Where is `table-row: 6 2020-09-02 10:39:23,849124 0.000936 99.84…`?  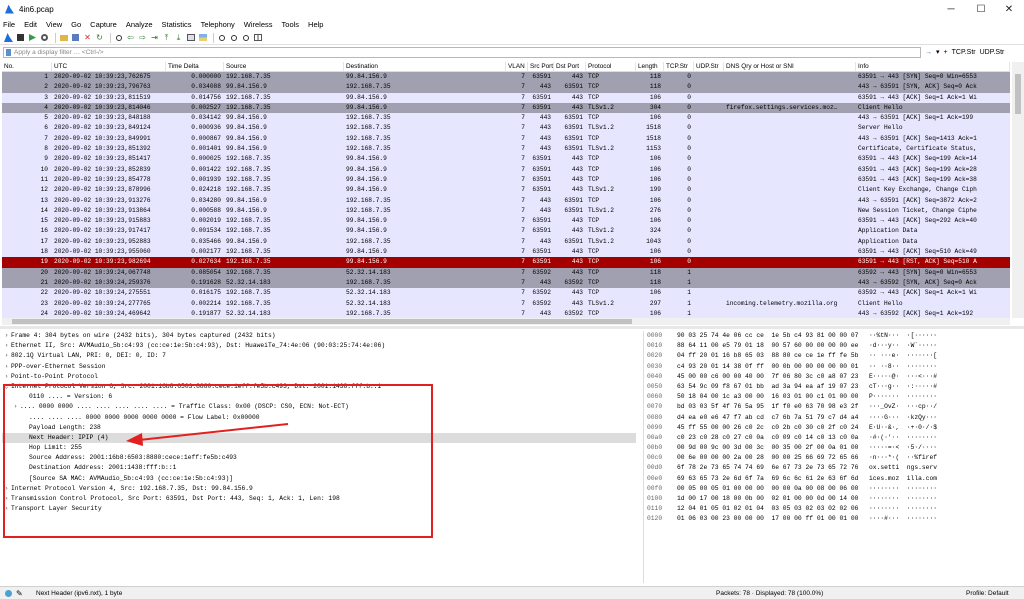
table-row: 6 2020-09-02 10:39:23,849124 0.000936 99.84… is located at coordinates (506, 128).